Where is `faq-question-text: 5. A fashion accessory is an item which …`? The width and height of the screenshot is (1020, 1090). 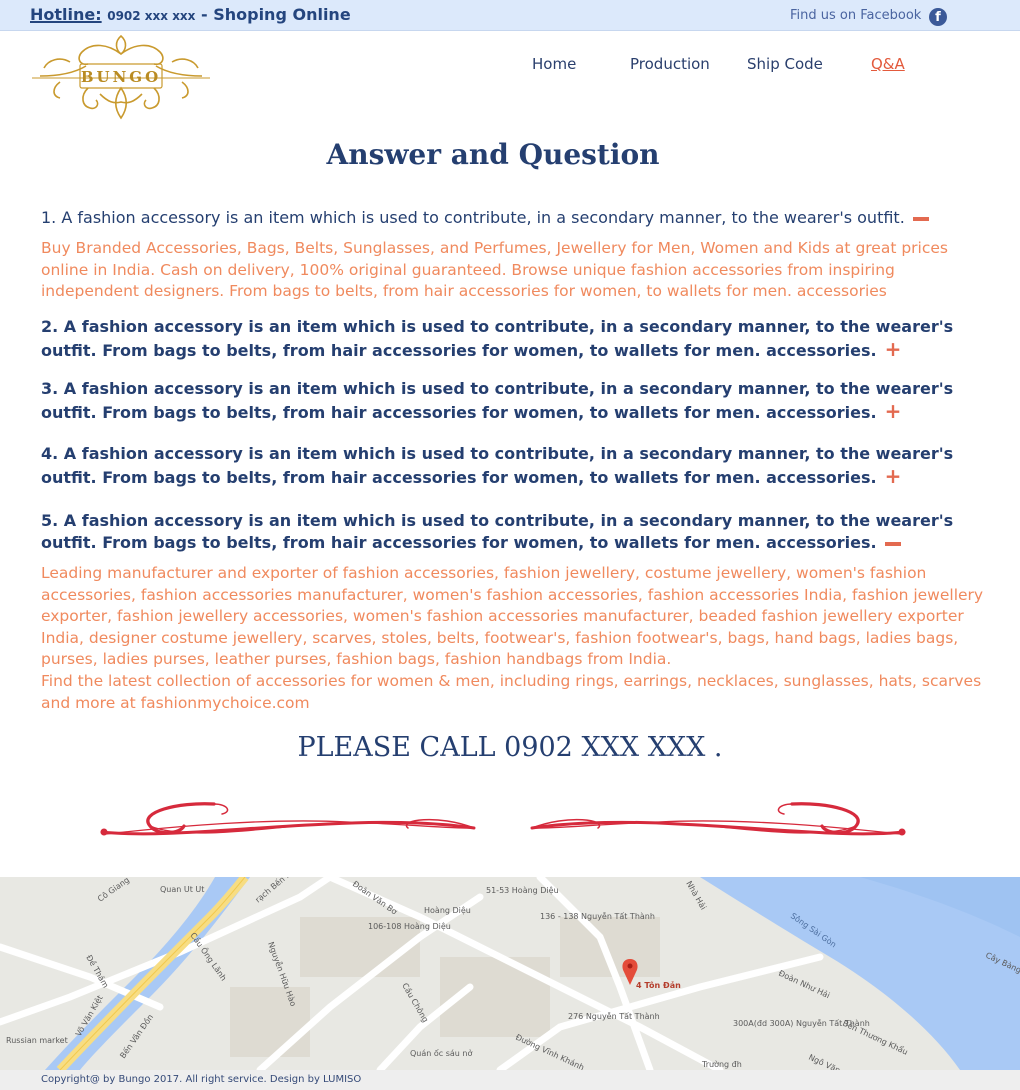 faq-question-text: 5. A fashion accessory is an item which … is located at coordinates (497, 531).